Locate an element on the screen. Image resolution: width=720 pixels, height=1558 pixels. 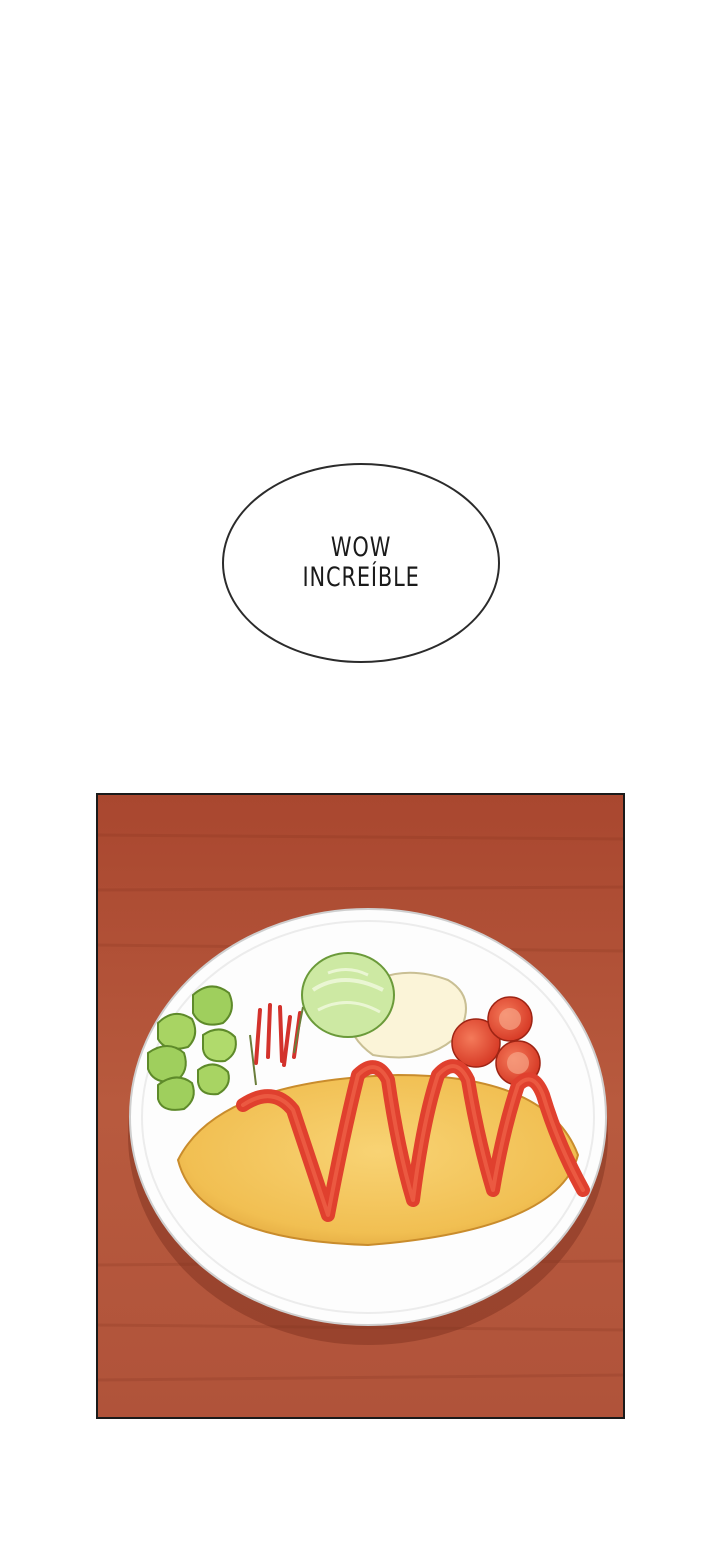
cabbage-icon is located at coordinates (348, 995).